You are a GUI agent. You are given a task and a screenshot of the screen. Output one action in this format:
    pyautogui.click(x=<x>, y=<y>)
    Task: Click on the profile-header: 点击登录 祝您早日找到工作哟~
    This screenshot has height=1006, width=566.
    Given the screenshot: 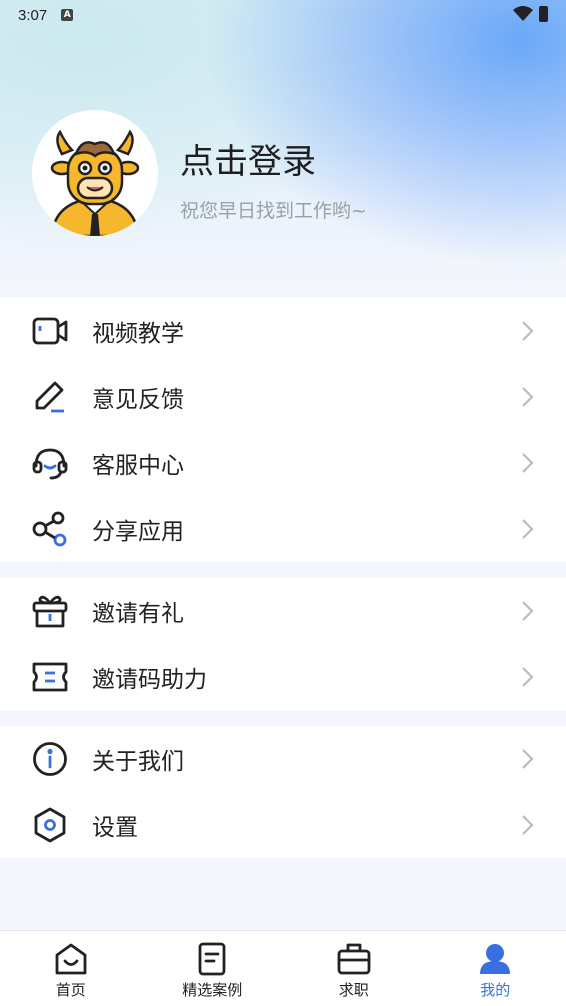 What is the action you would take?
    pyautogui.click(x=282, y=175)
    